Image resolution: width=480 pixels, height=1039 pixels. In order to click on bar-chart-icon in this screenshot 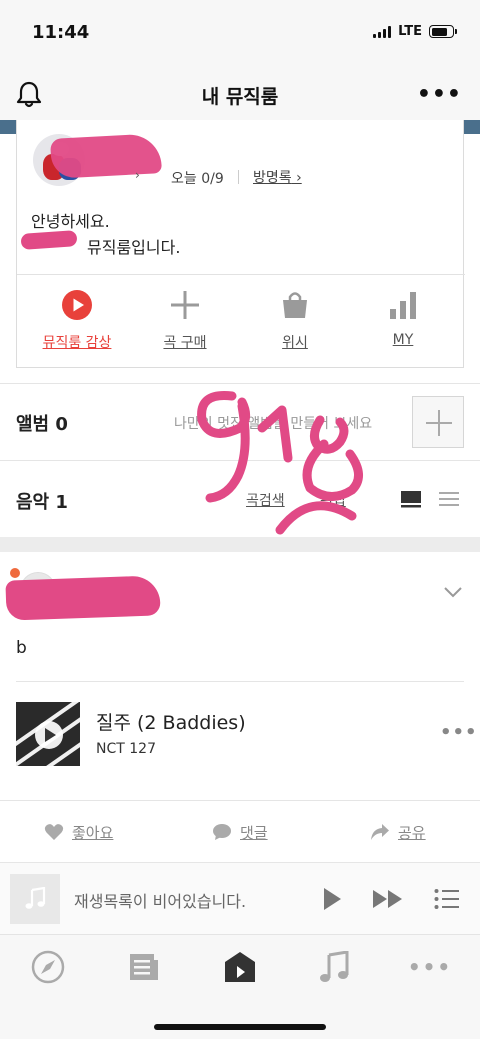, I will do `click(403, 305)`.